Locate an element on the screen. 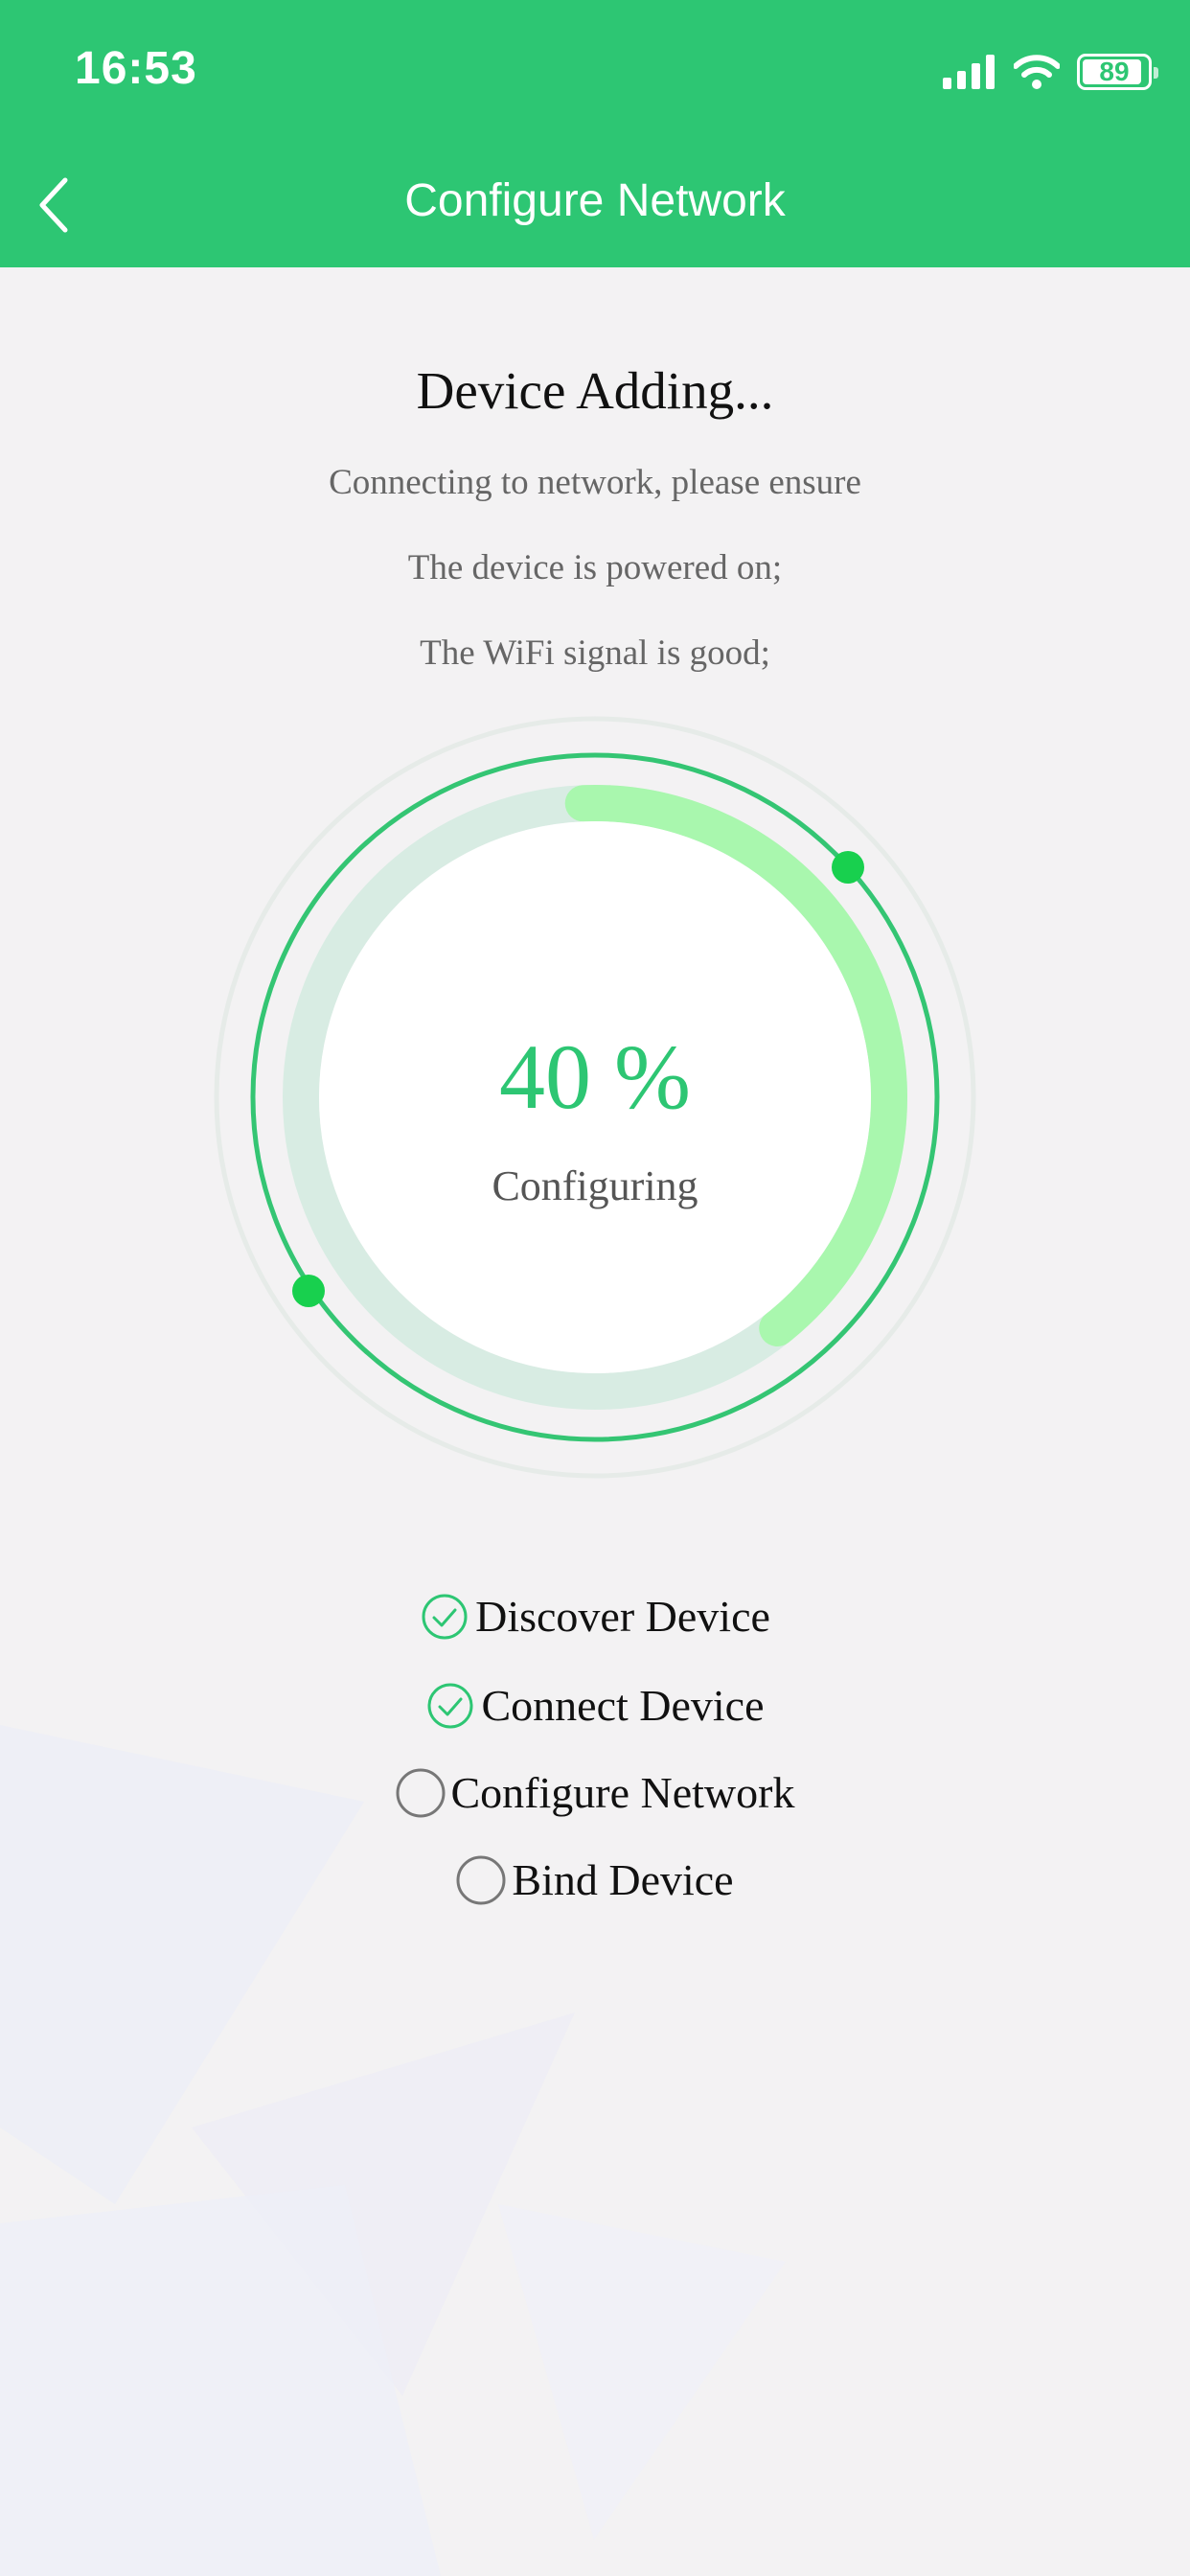 Image resolution: width=1190 pixels, height=2576 pixels. app-header: 16:53 89 Configure Network is located at coordinates (595, 133).